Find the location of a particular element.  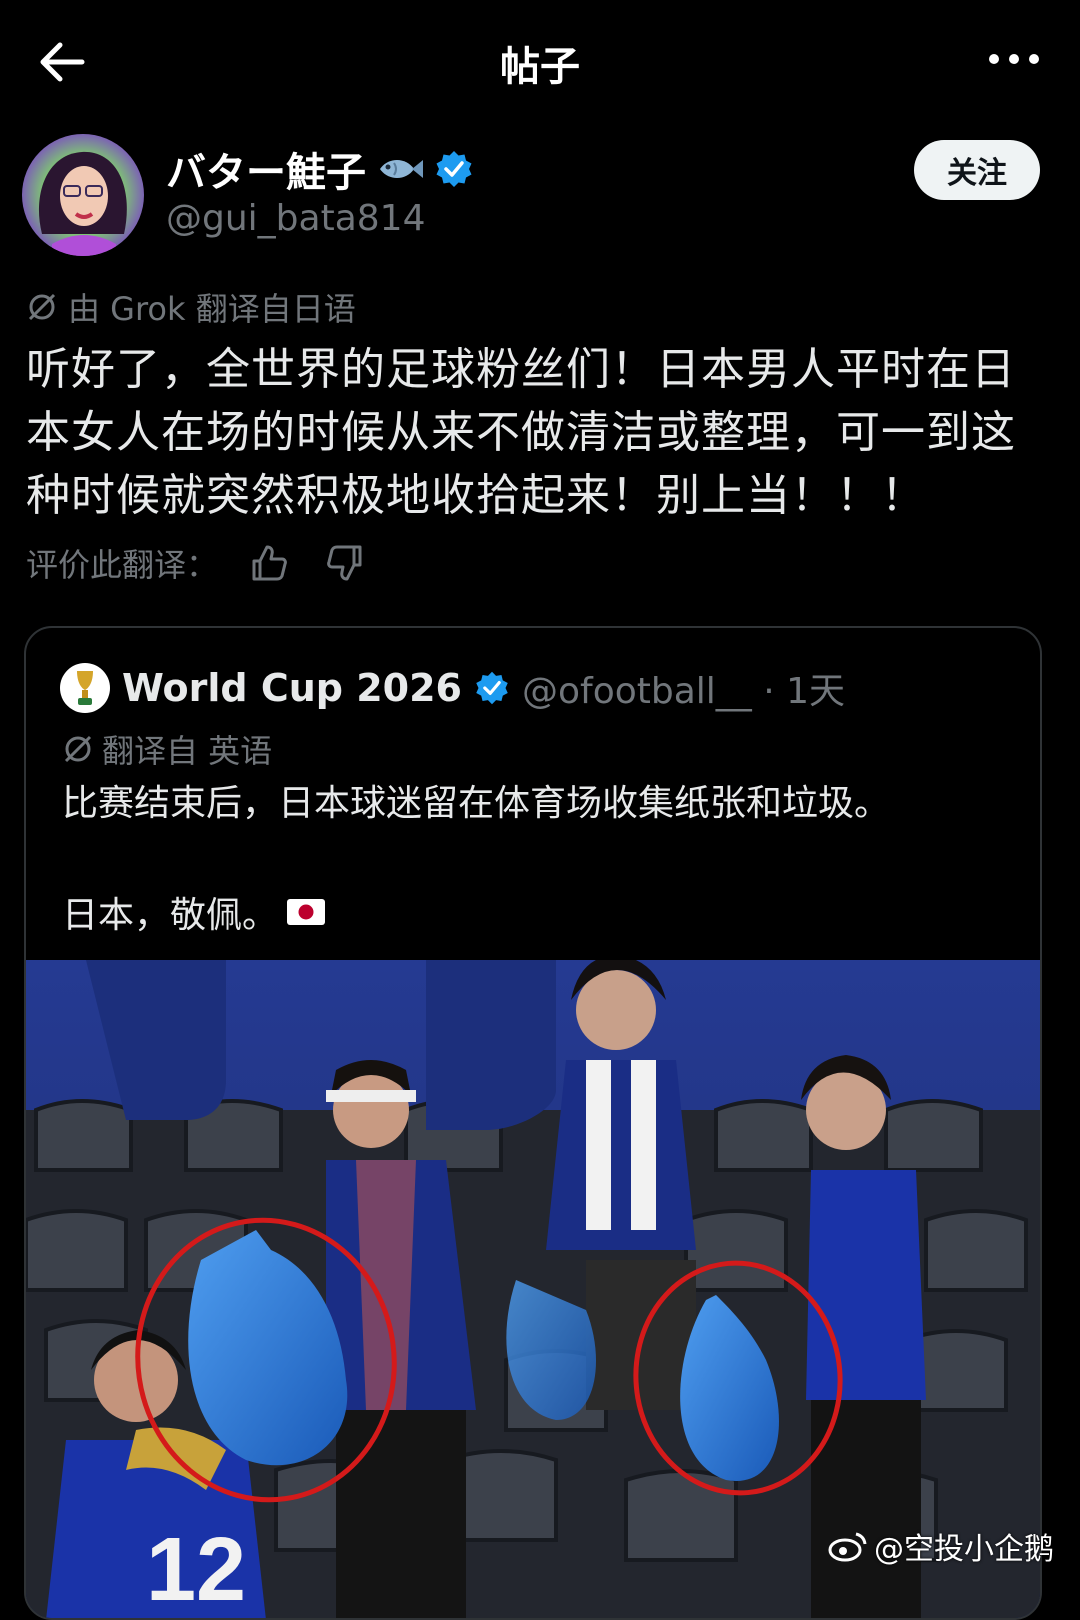

world-cup-trophy-icon is located at coordinates (85, 688).